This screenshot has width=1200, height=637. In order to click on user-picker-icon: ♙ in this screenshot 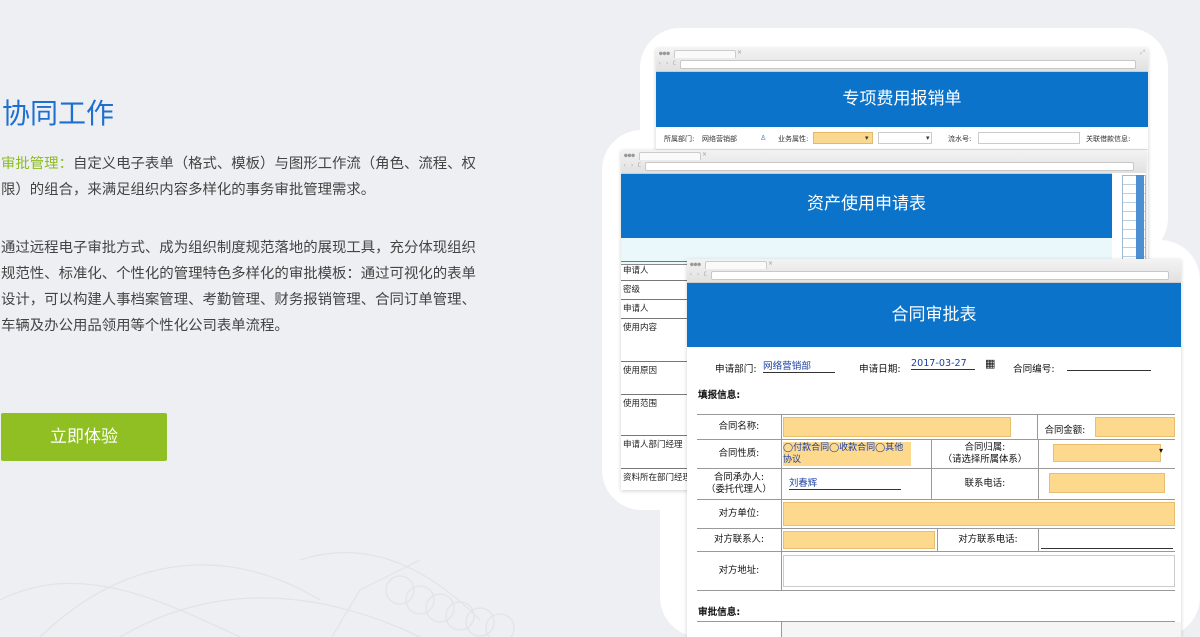, I will do `click(763, 138)`.